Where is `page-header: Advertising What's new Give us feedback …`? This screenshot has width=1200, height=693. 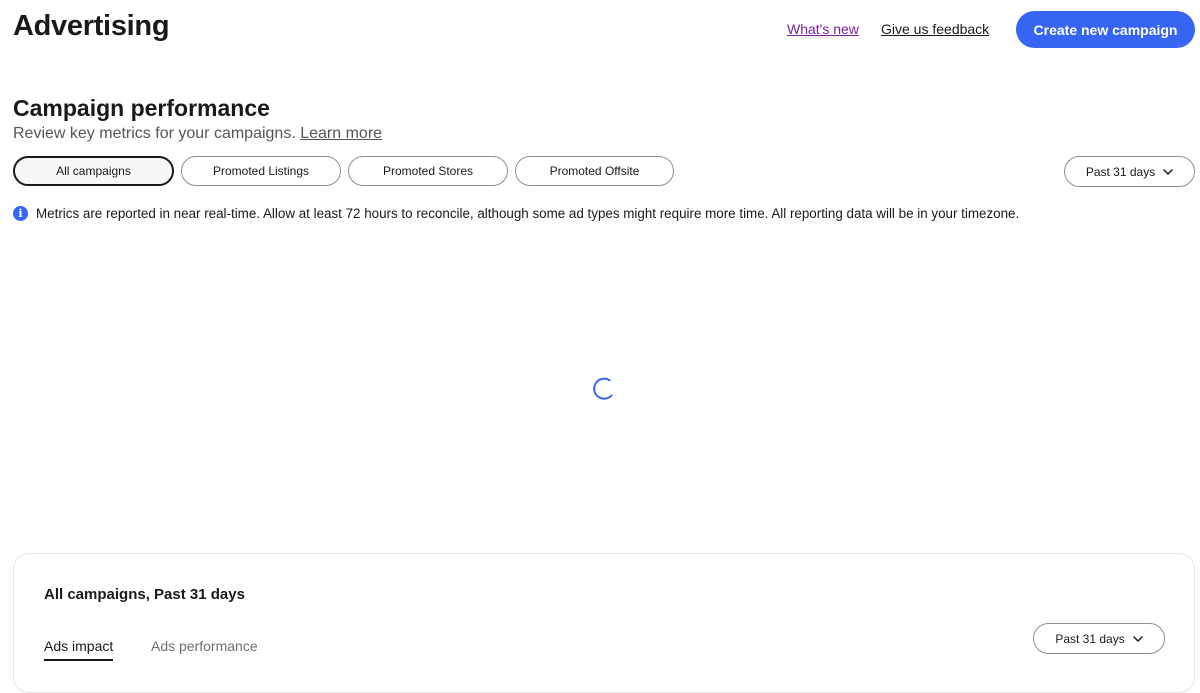 page-header: Advertising What's new Give us feedback … is located at coordinates (600, 30).